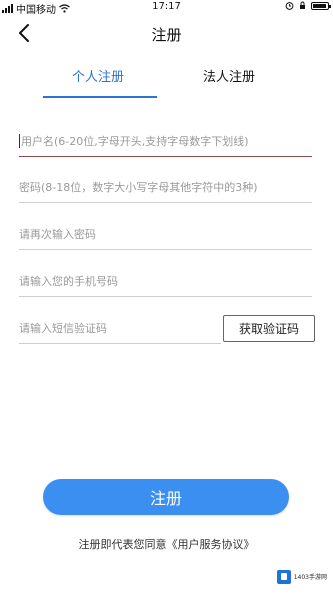  I want to click on phone-field-wrapper, so click(165, 282).